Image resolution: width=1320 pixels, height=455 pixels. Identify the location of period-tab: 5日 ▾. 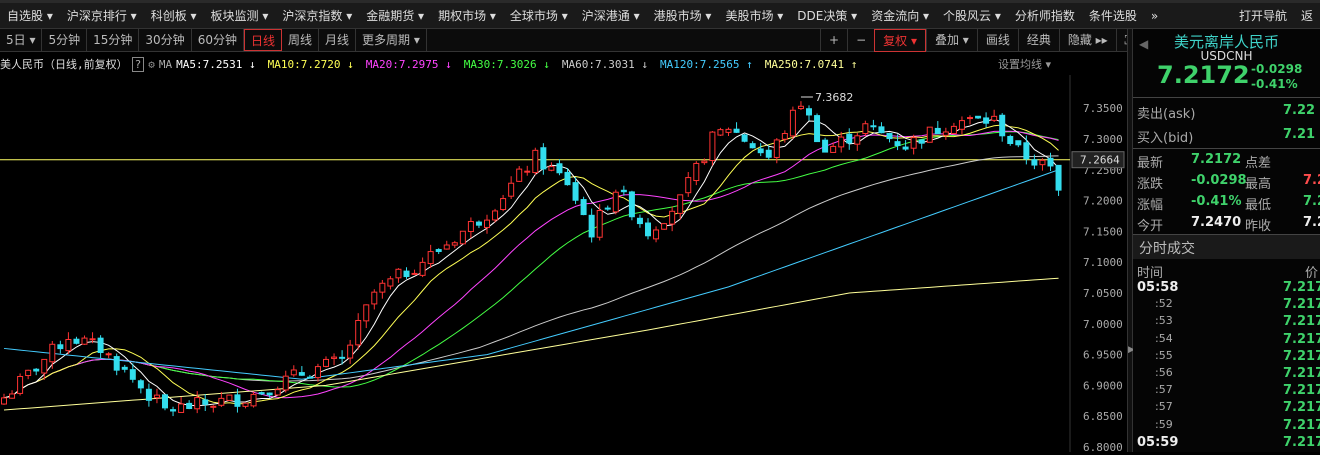
(21, 40).